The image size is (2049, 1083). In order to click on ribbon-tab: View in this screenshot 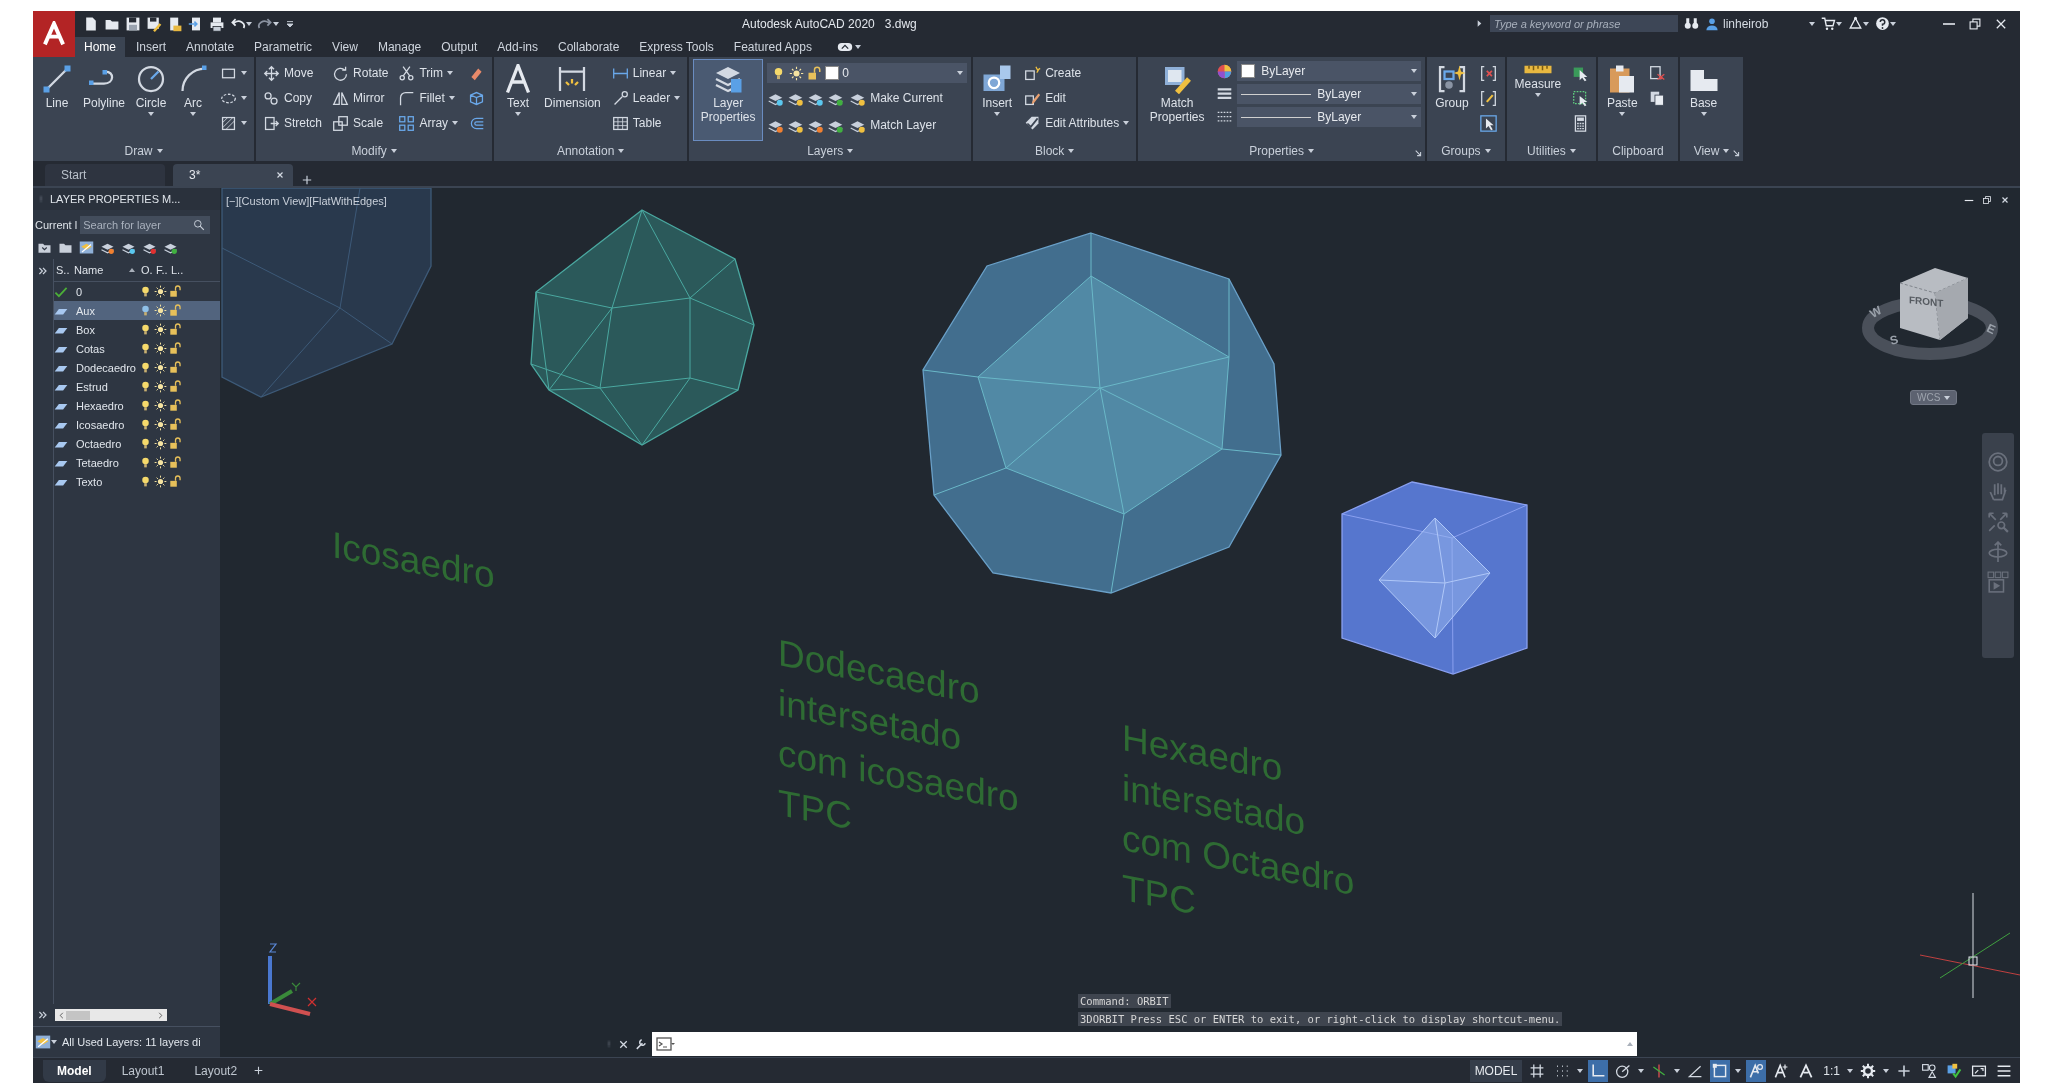, I will do `click(345, 47)`.